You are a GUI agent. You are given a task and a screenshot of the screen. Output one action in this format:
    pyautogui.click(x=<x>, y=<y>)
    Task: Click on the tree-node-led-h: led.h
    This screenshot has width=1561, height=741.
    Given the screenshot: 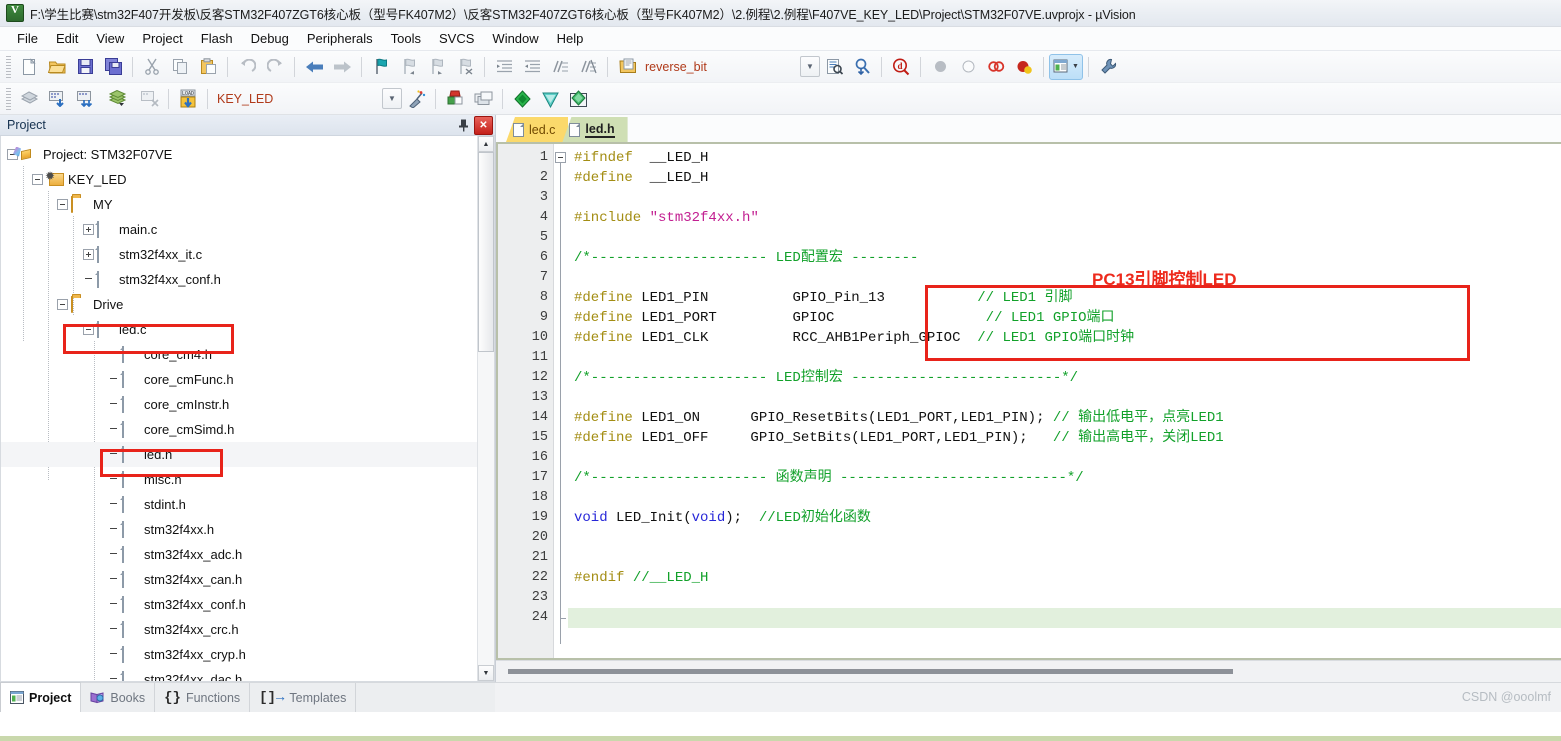 What is the action you would take?
    pyautogui.click(x=239, y=454)
    